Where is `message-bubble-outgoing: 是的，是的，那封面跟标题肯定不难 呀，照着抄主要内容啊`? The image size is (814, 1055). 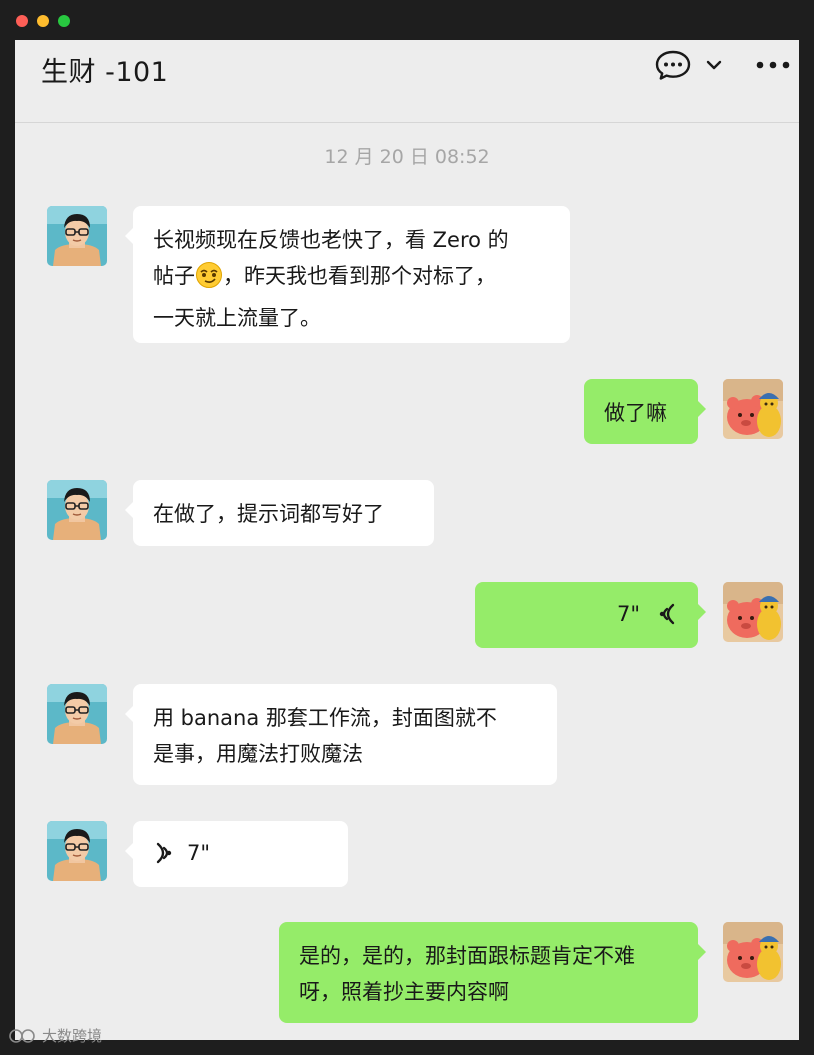
message-bubble-outgoing: 是的，是的，那封面跟标题肯定不难 呀，照着抄主要内容啊 is located at coordinates (492, 972).